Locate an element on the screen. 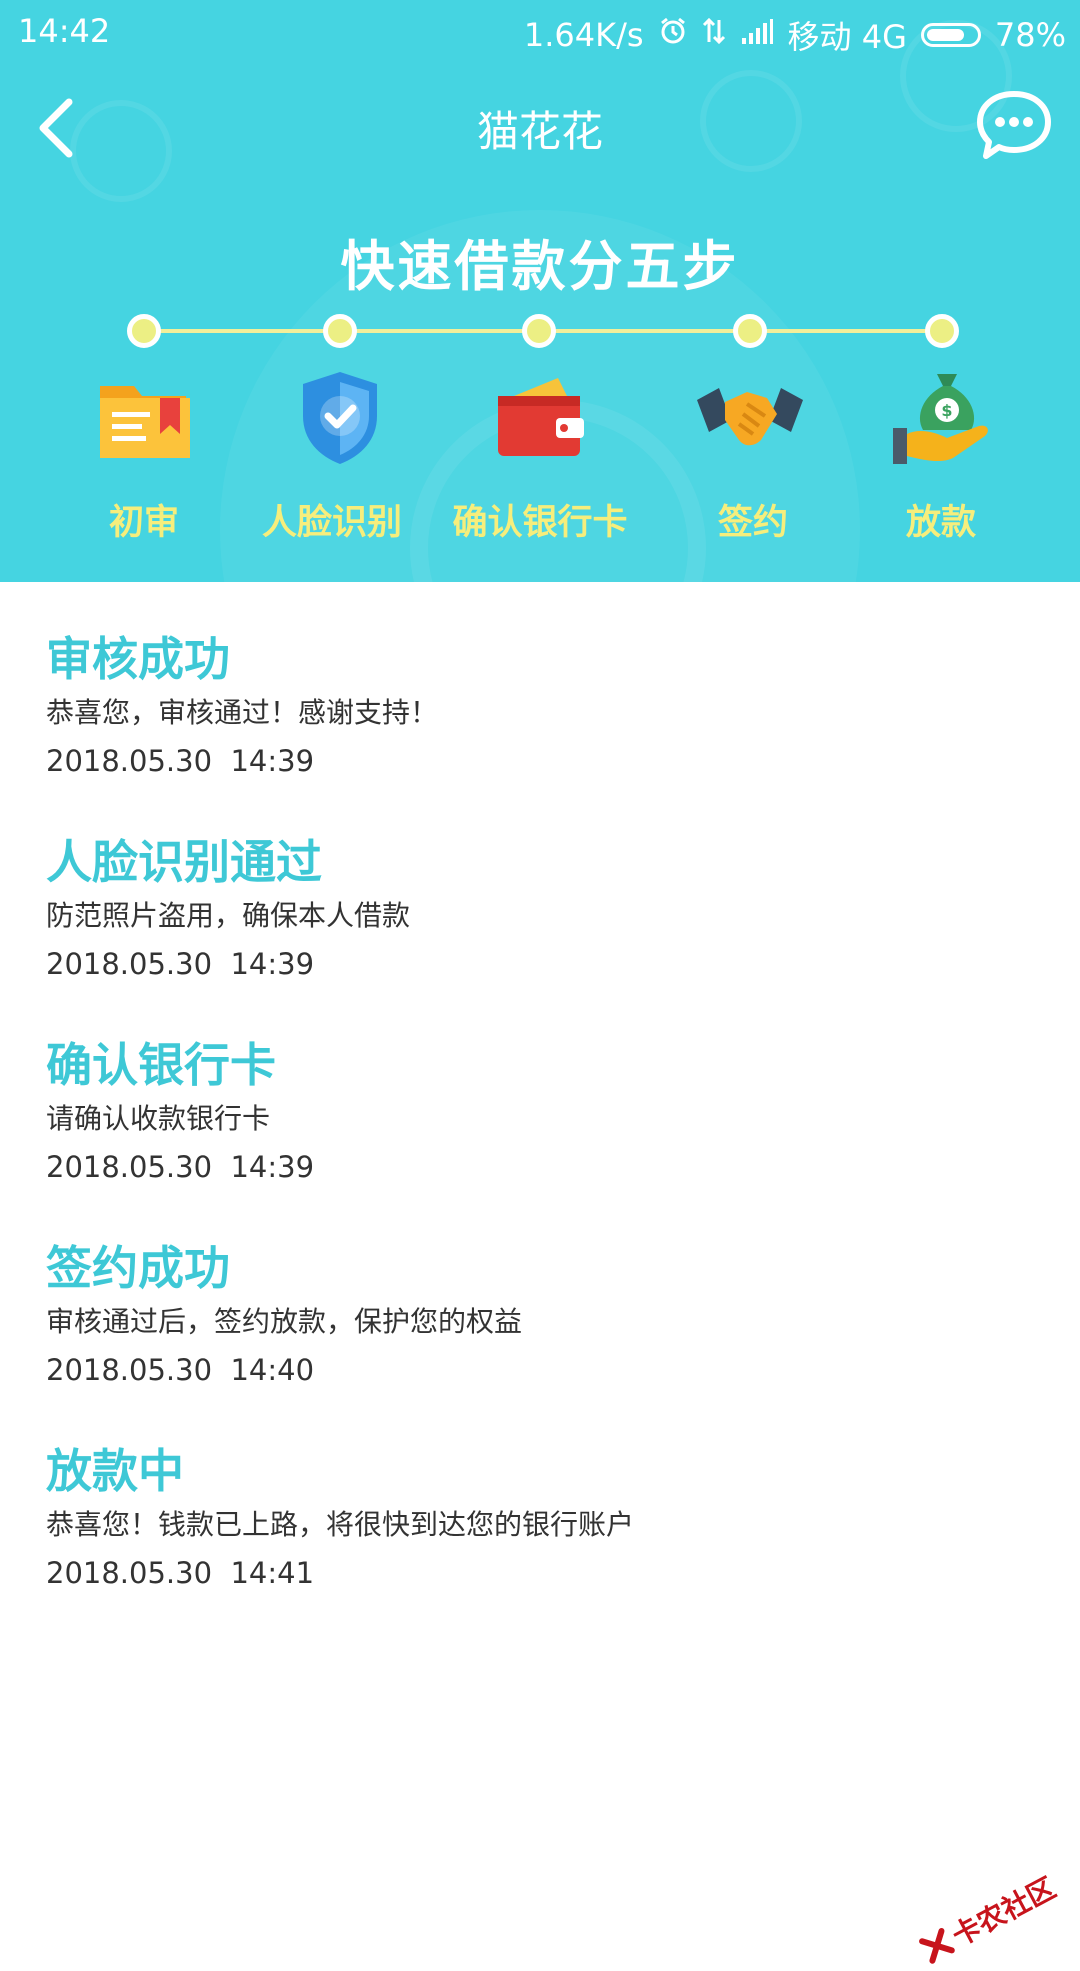  alarm-icon is located at coordinates (673, 35).